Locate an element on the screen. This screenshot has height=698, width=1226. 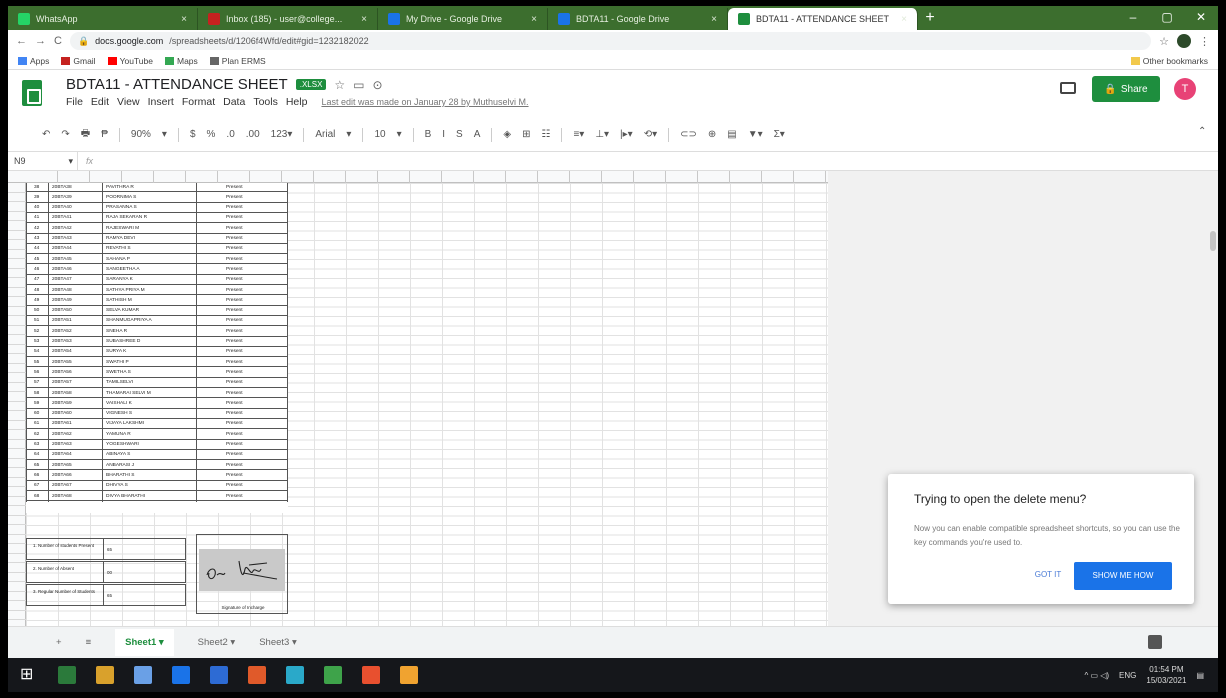
toolbar-button: ☷ is located at coordinates (545, 134).